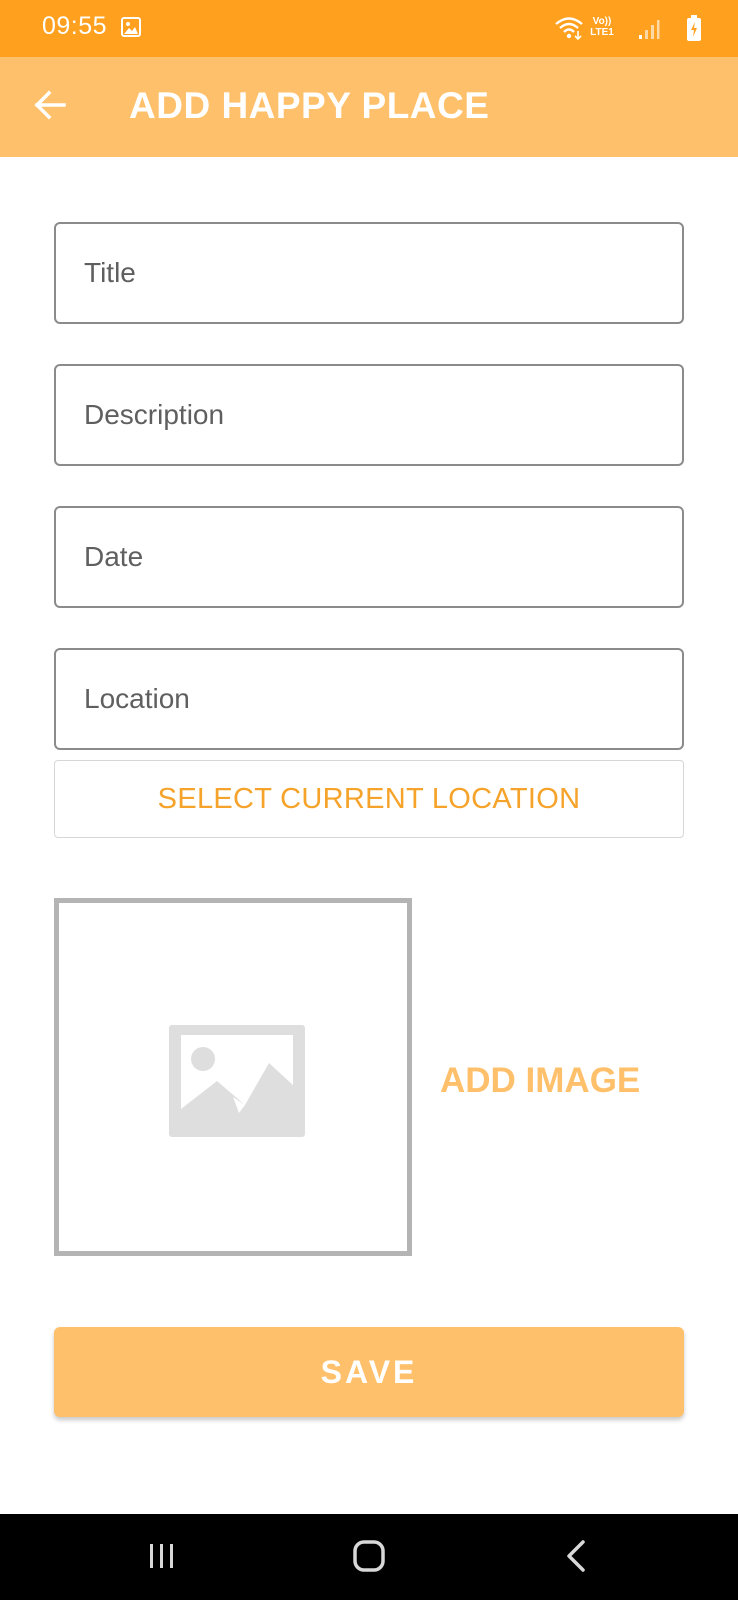  I want to click on back-button, so click(50, 107).